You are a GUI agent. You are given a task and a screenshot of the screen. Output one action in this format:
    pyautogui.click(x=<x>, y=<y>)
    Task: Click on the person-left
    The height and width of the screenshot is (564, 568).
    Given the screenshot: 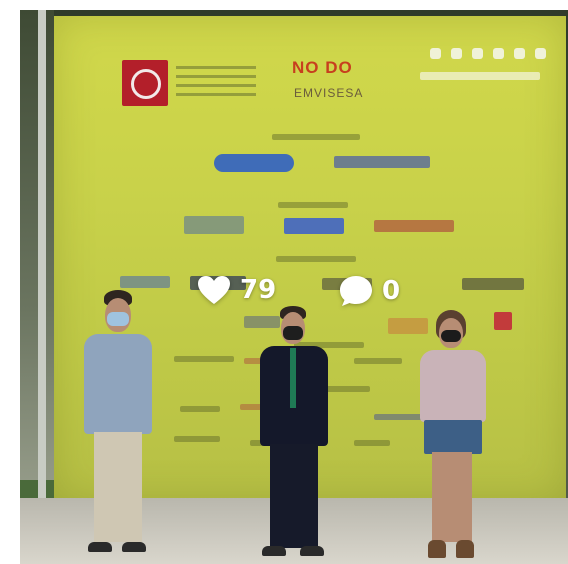 What is the action you would take?
    pyautogui.click(x=118, y=427)
    